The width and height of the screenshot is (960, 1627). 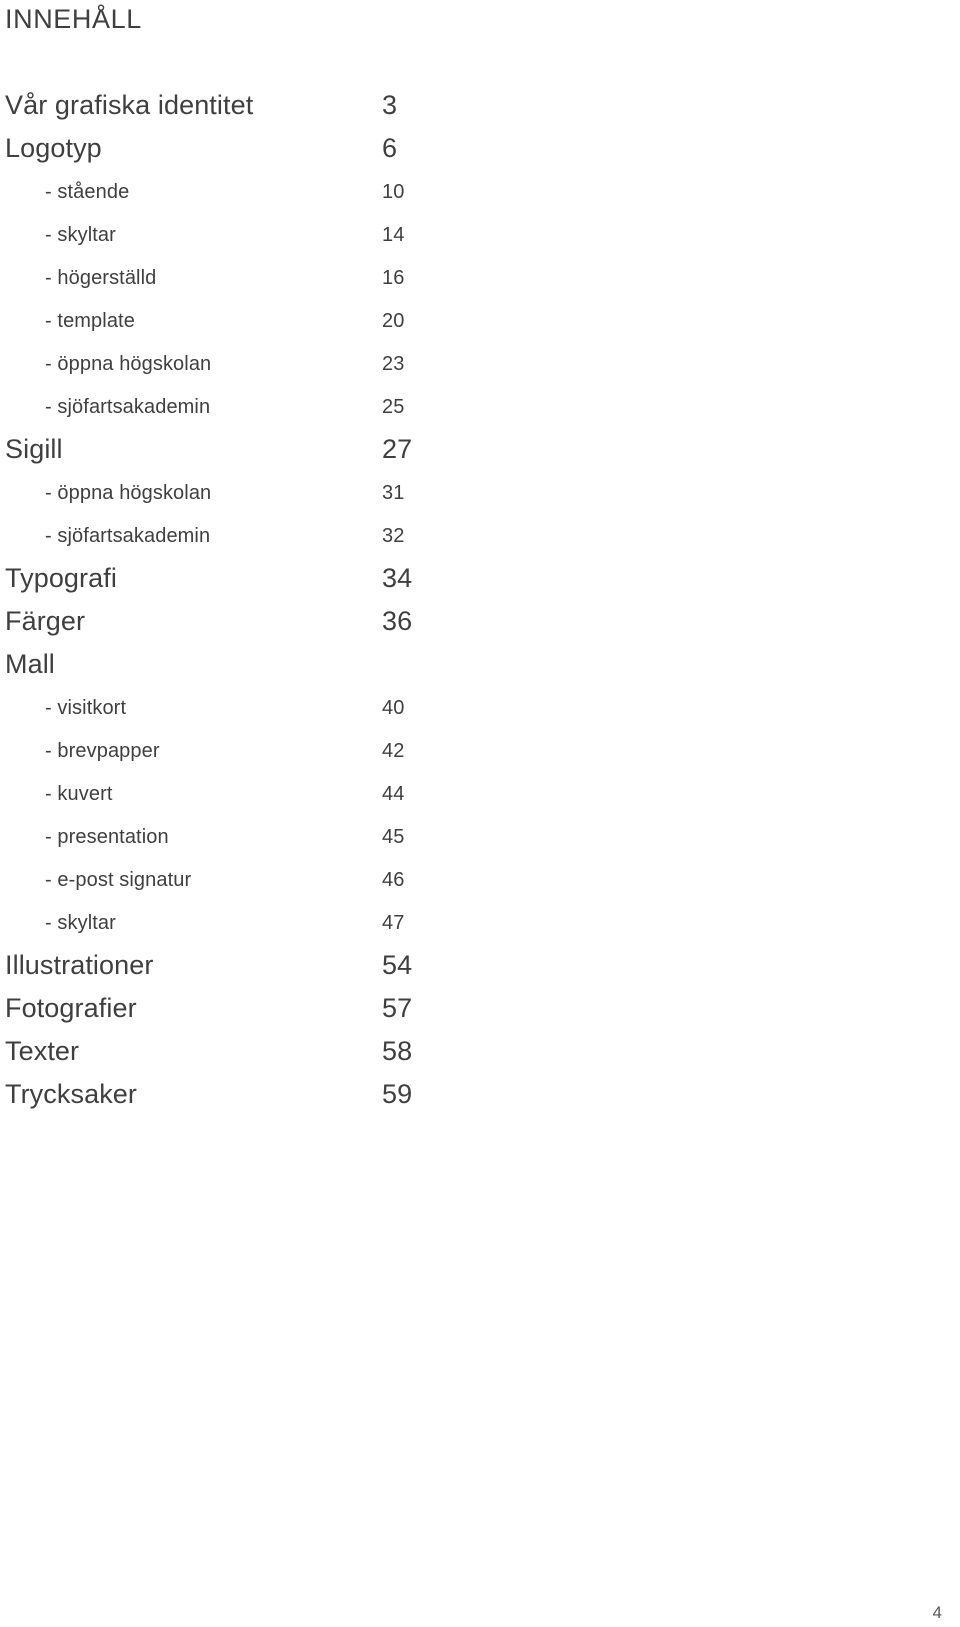 What do you see at coordinates (393, 923) in the screenshot?
I see `toc-entry-page-number: 47` at bounding box center [393, 923].